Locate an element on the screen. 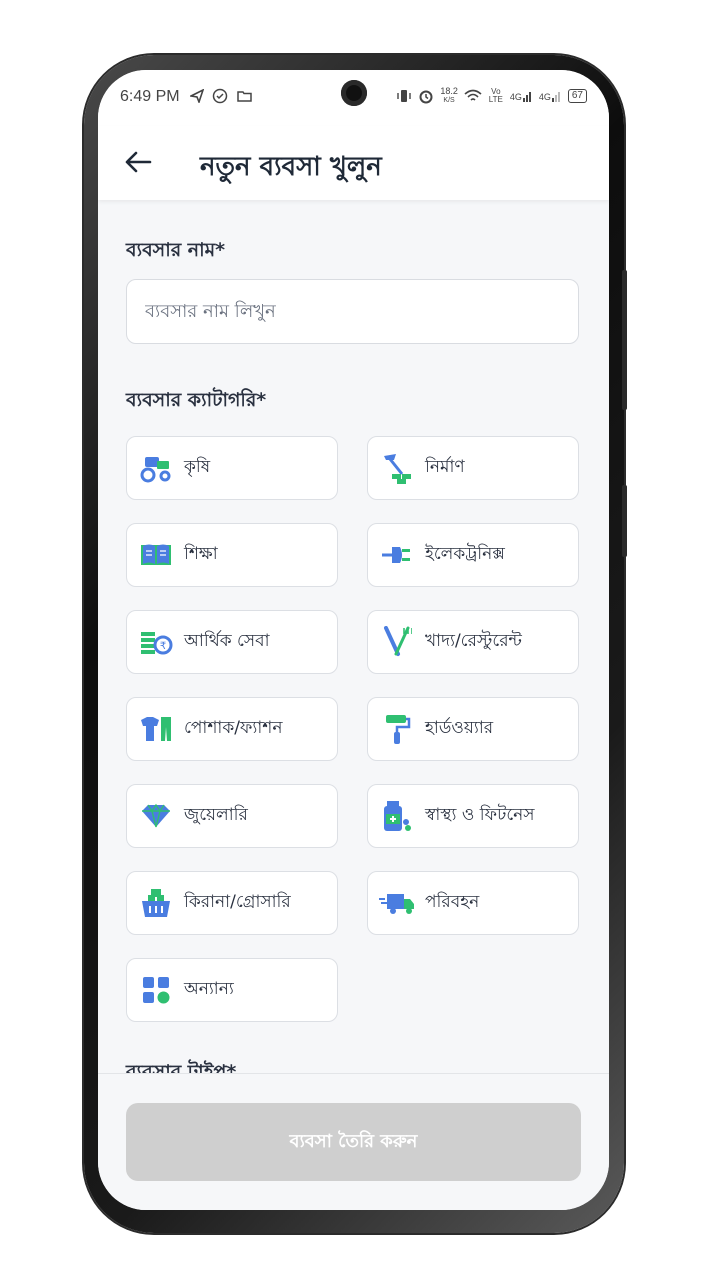 This screenshot has width=706, height=1280. category-hardware: হার্ডওয়্যার is located at coordinates (473, 729).